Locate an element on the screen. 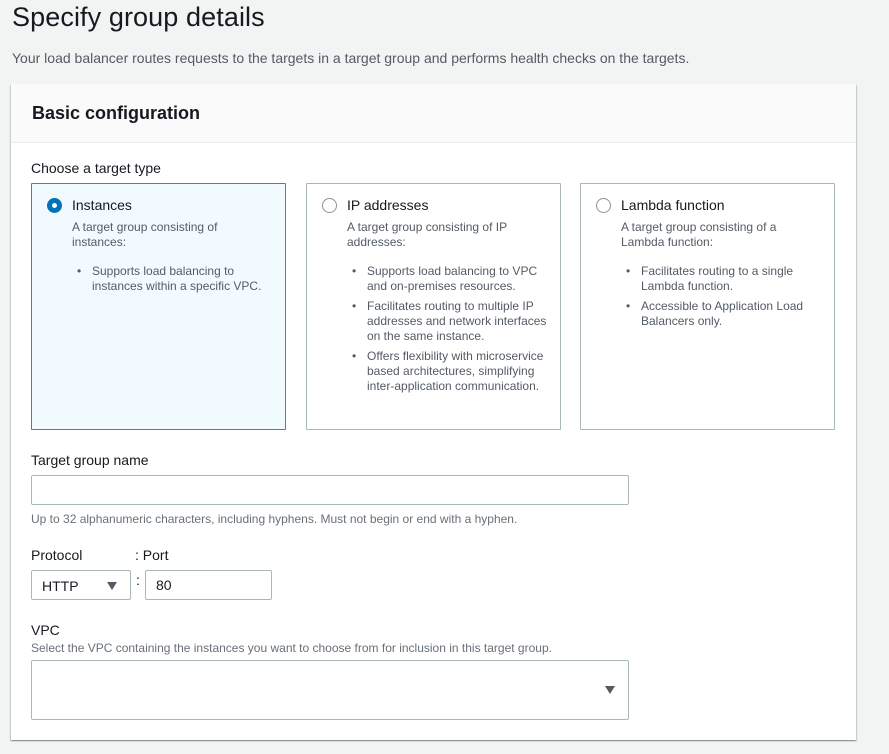 The width and height of the screenshot is (889, 754). vpc-label: VPC is located at coordinates (45, 630).